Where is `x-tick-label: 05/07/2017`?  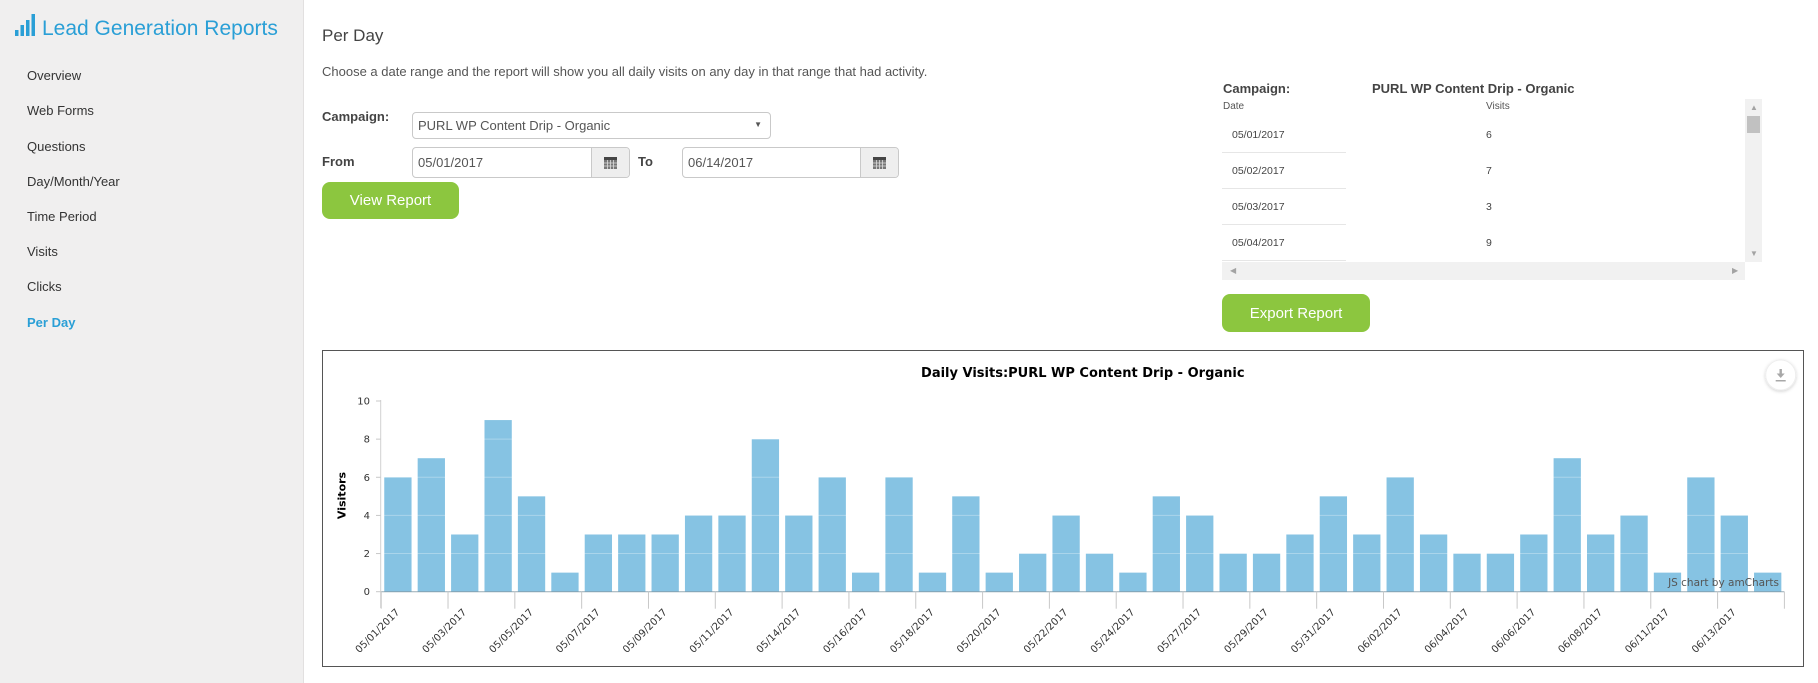
x-tick-label: 05/07/2017 is located at coordinates (578, 631).